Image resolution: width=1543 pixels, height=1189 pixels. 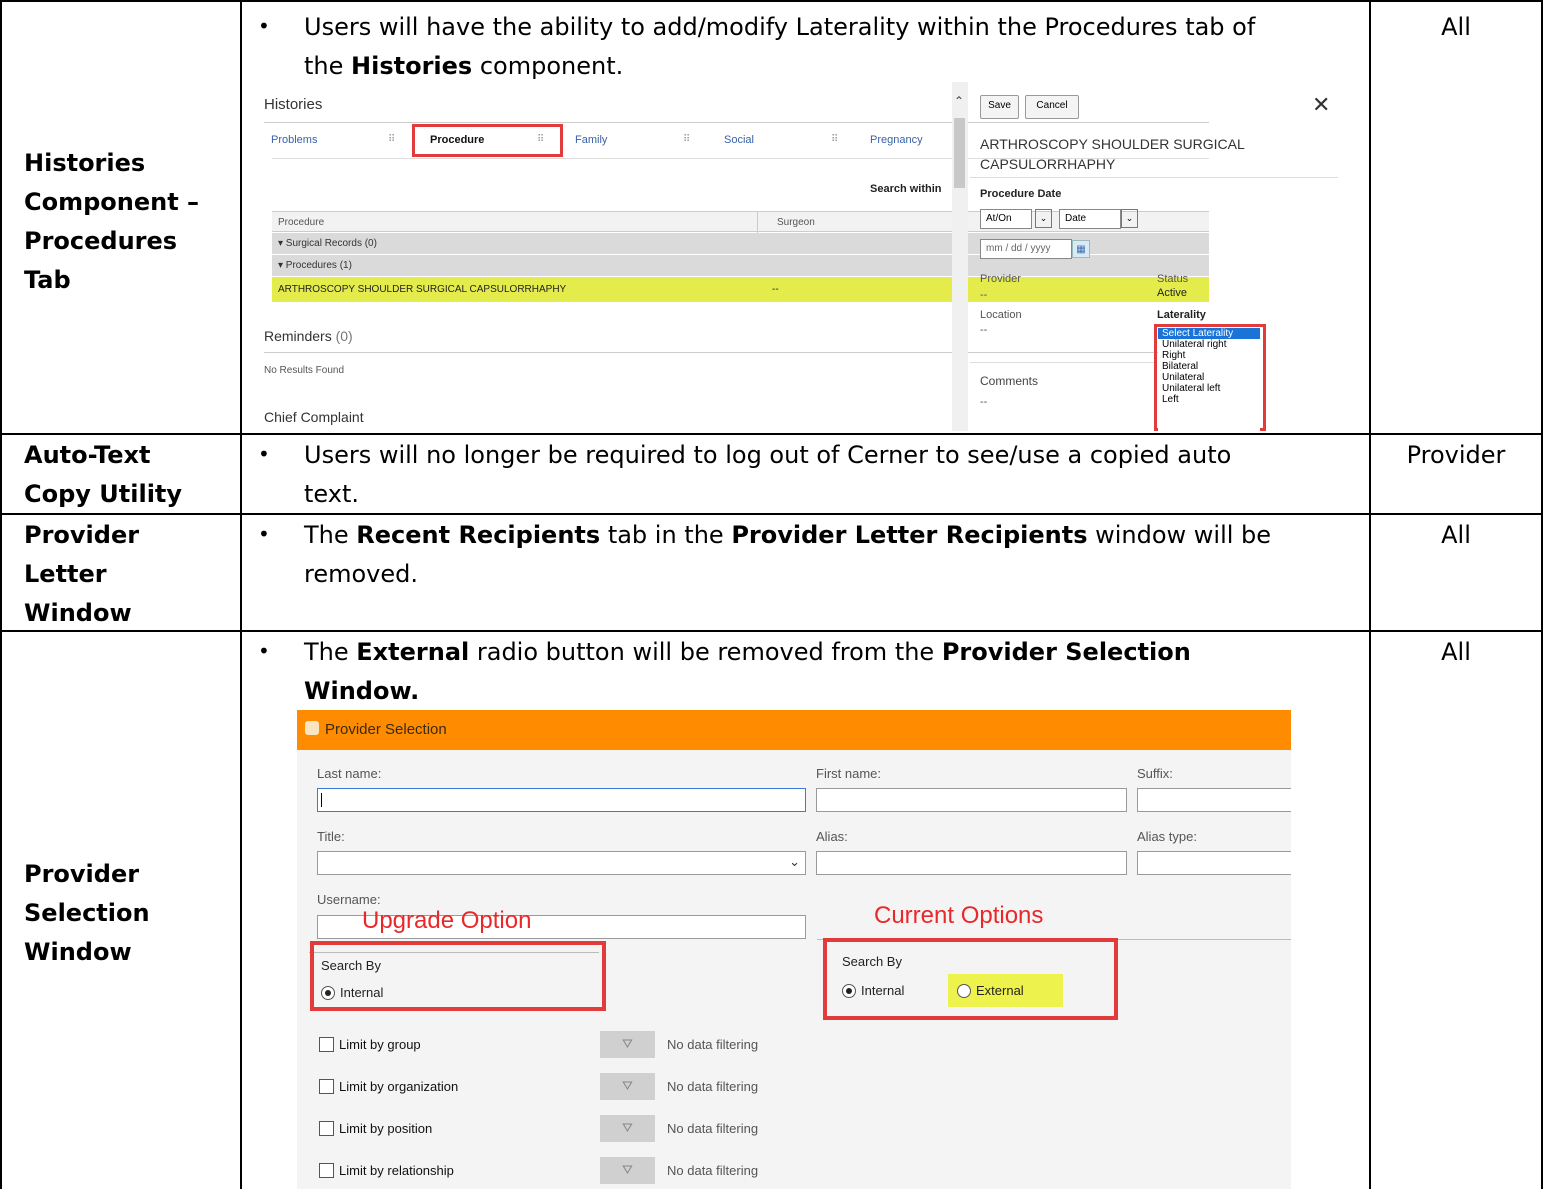 What do you see at coordinates (1052, 107) in the screenshot?
I see `cancel-button: Cancel` at bounding box center [1052, 107].